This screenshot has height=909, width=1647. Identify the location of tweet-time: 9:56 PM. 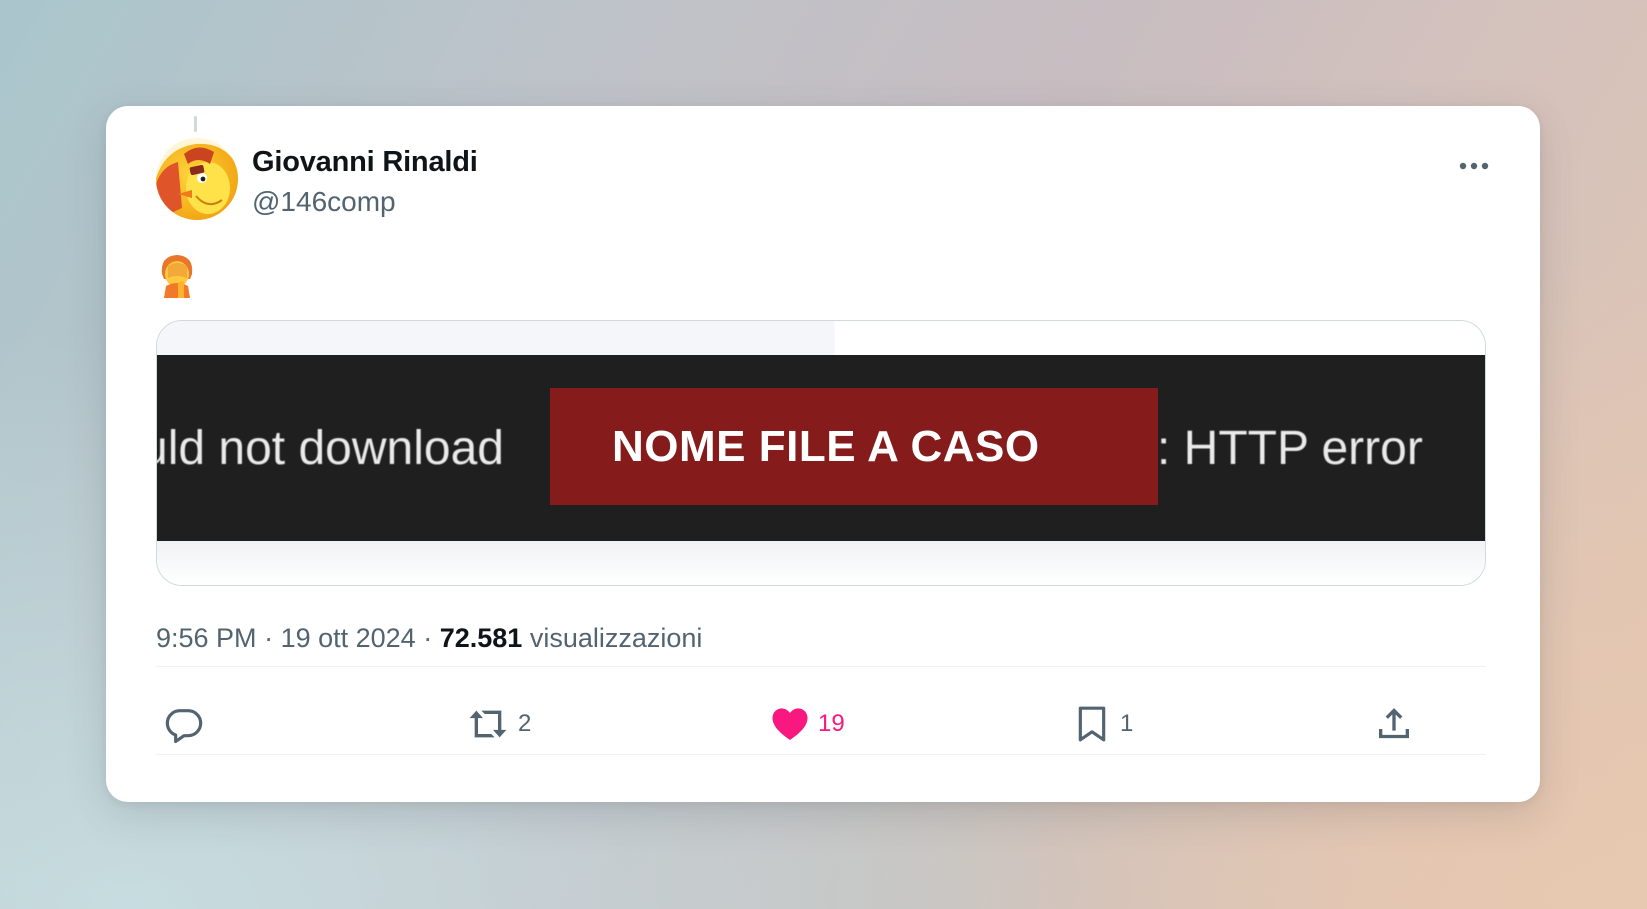
(206, 638).